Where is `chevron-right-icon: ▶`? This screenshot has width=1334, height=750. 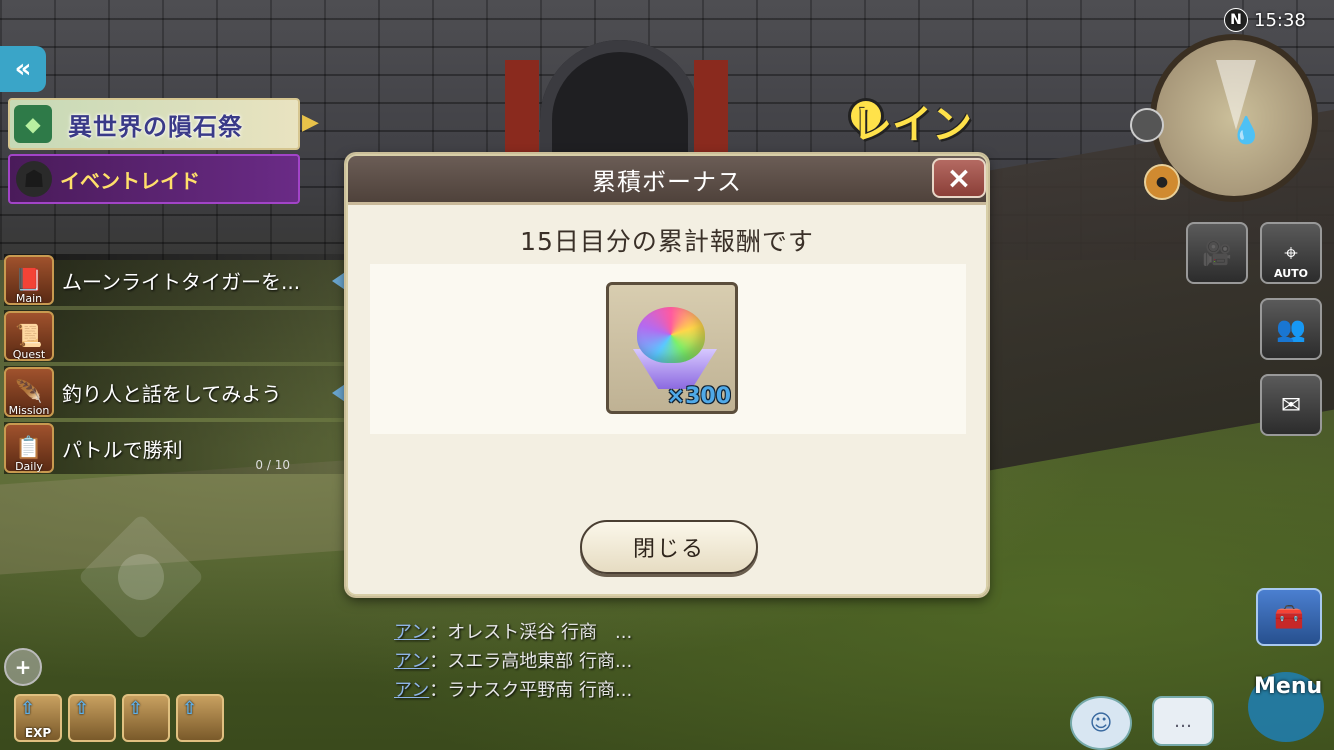
chevron-right-icon: ▶ is located at coordinates (310, 122).